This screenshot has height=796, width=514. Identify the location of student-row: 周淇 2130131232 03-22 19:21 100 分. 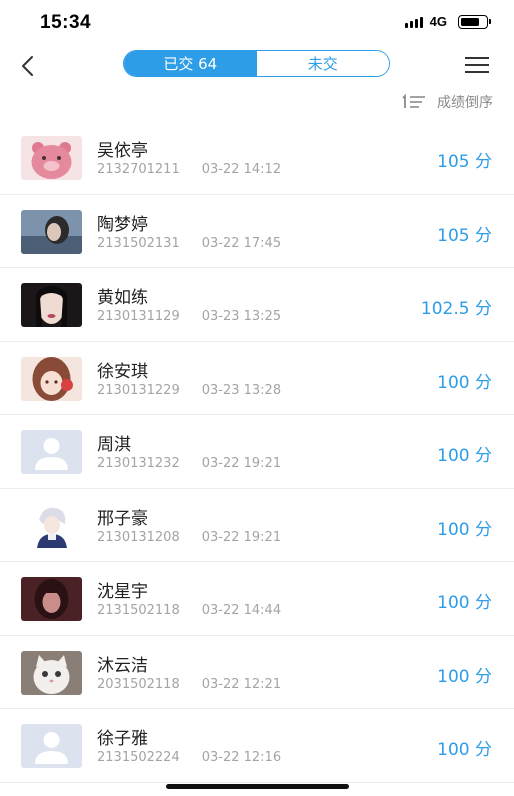
(257, 452).